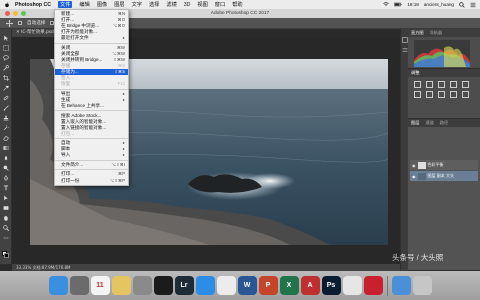 The width and height of the screenshot is (480, 300). Describe the element at coordinates (202, 4) in the screenshot. I see `menu-view: 视图` at that location.